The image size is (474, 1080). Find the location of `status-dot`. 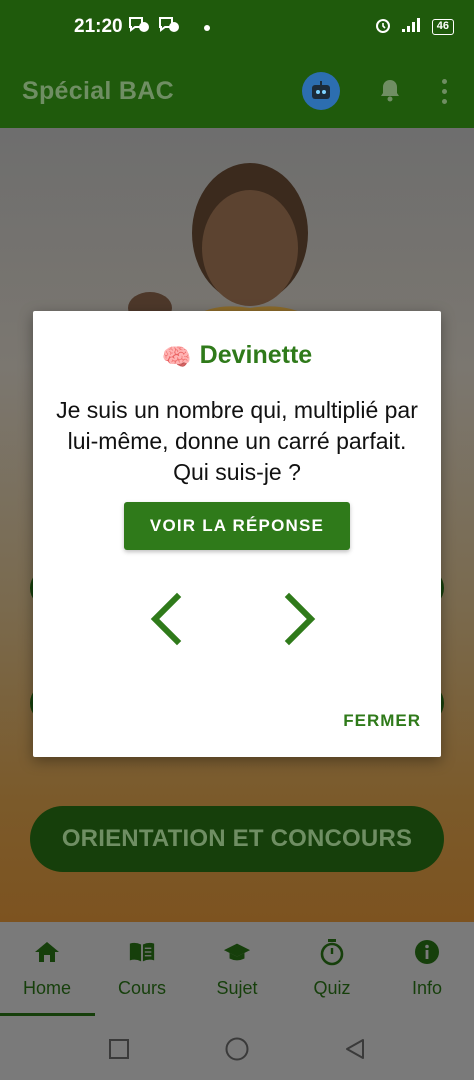

status-dot is located at coordinates (207, 27).